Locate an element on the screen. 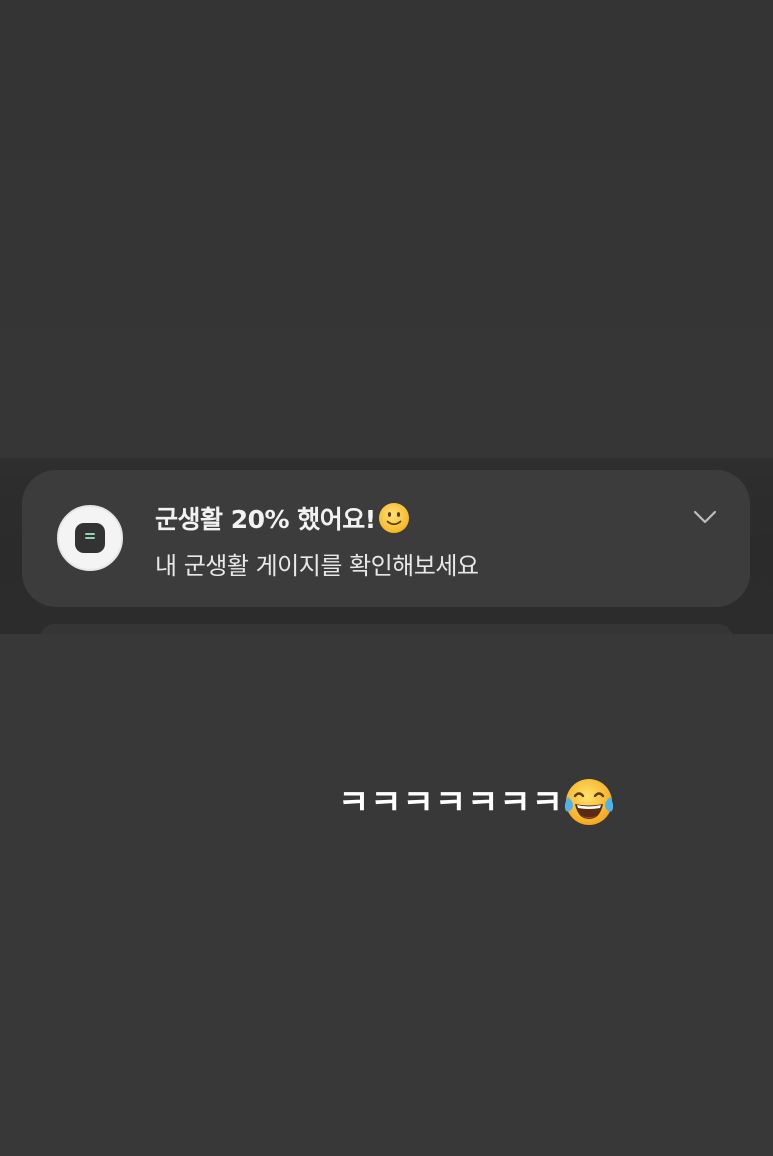 The height and width of the screenshot is (1156, 773). chevron-down-icon is located at coordinates (705, 517).